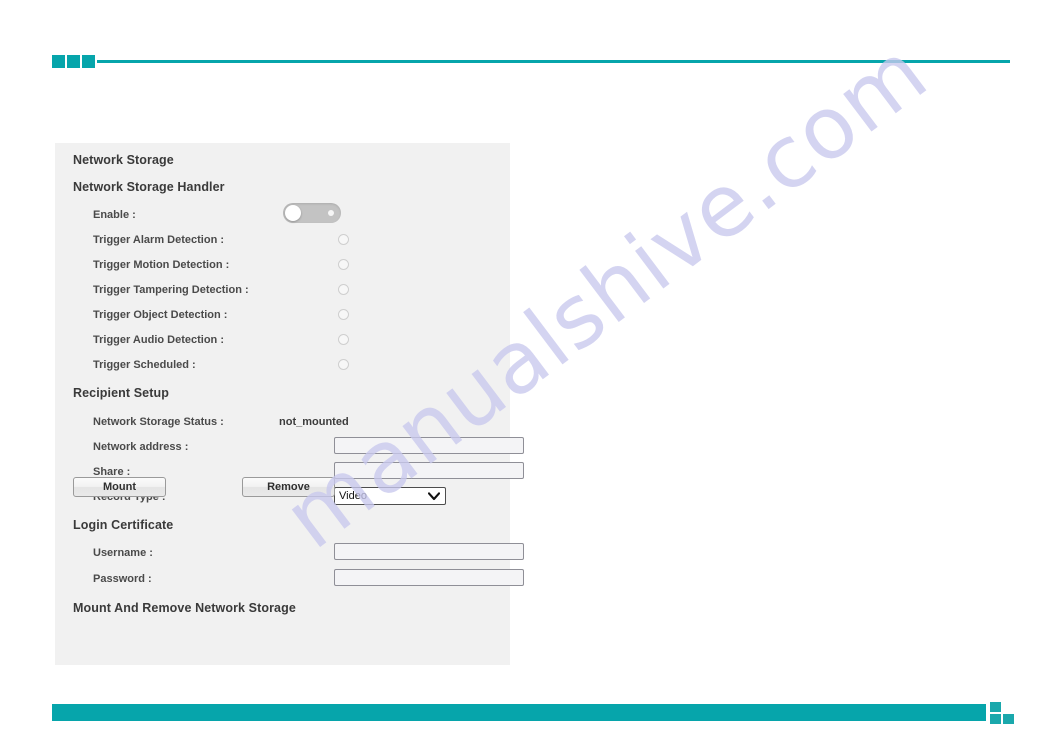  Describe the element at coordinates (171, 290) in the screenshot. I see `label-trigger-tampering-detection: Trigger Tampering Detection :` at that location.